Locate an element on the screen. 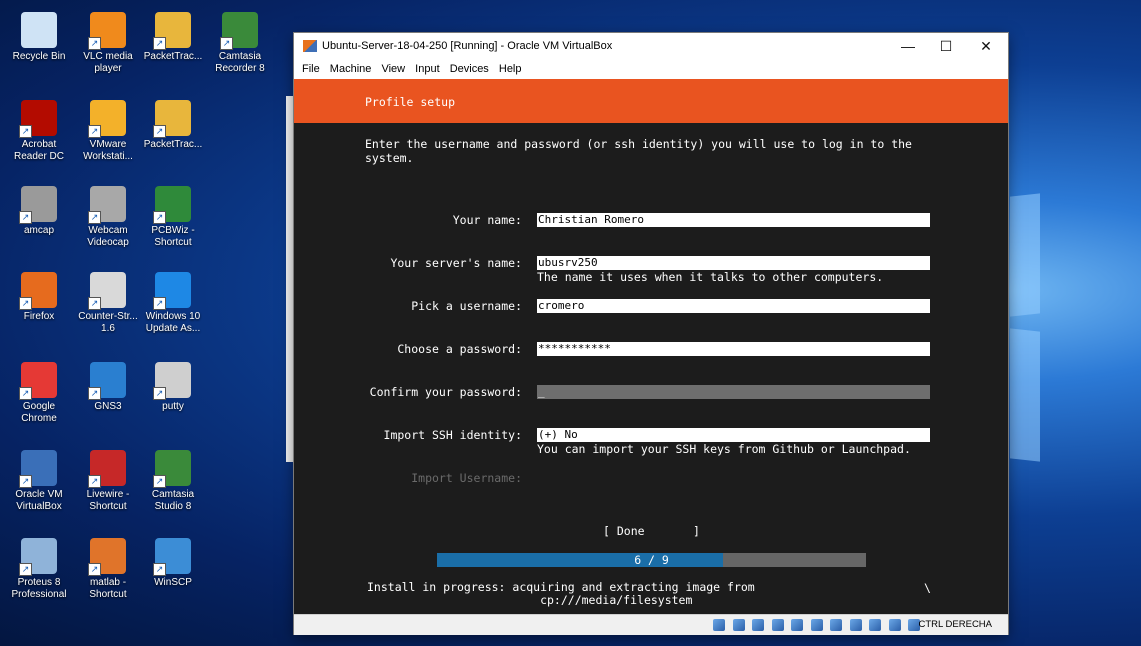  minimize-button: — is located at coordinates (908, 46).